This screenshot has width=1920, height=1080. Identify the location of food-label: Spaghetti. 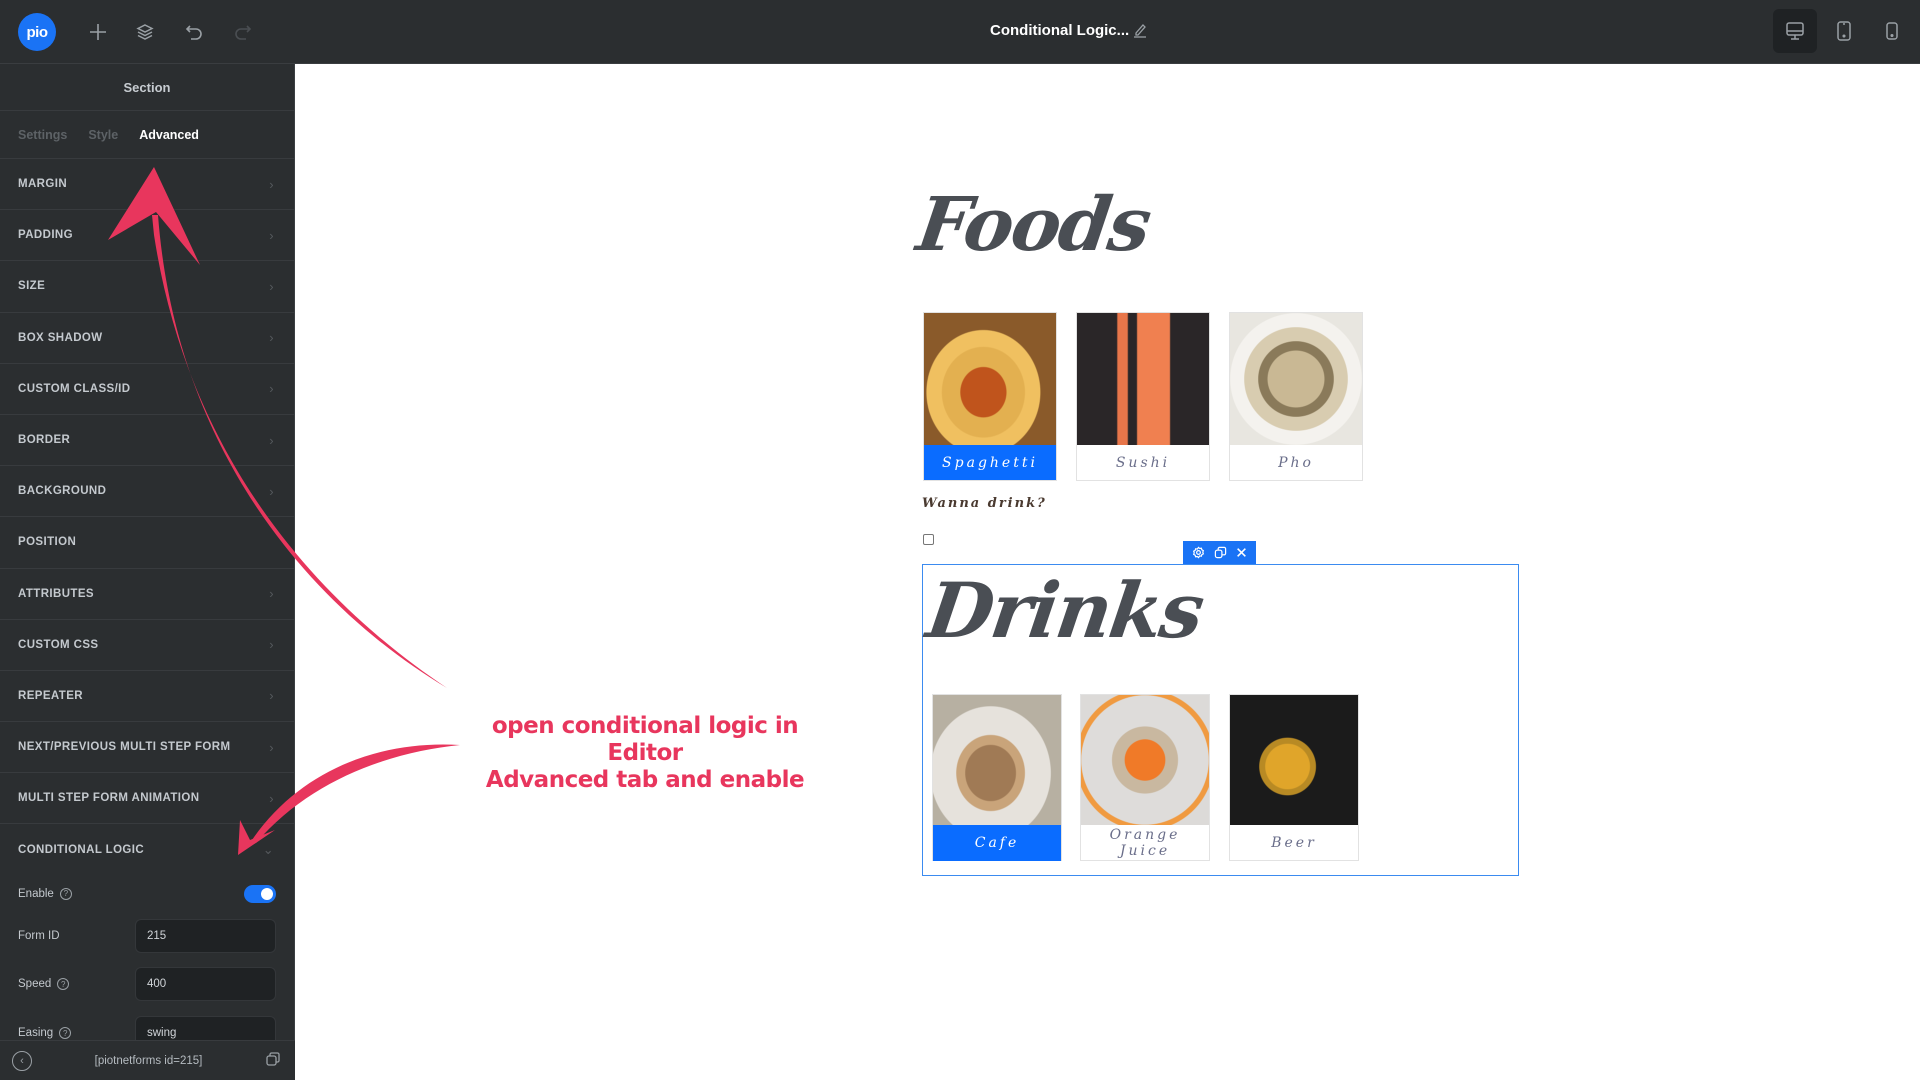
(990, 462).